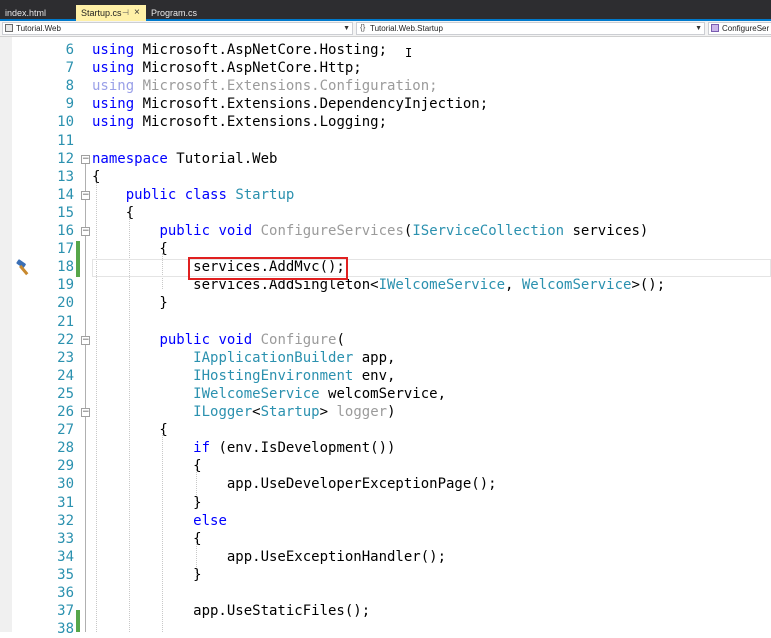 The image size is (771, 638). Describe the element at coordinates (65, 357) in the screenshot. I see `line-number: 23` at that location.